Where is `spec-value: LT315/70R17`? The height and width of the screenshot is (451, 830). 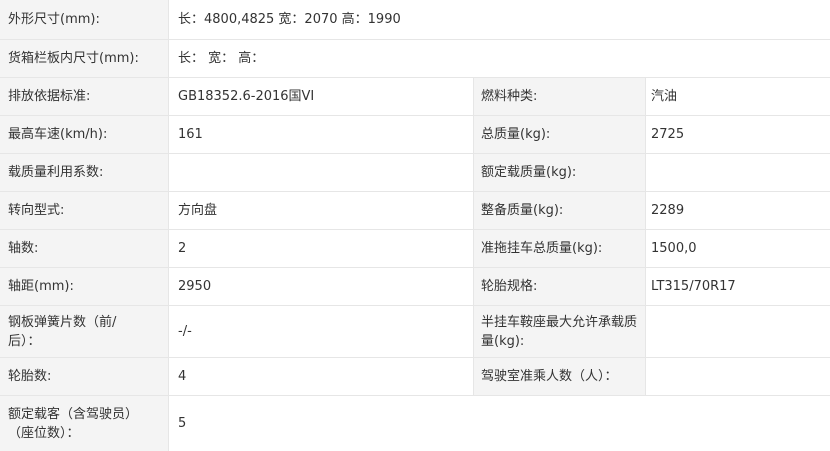
spec-value: LT315/70R17 is located at coordinates (737, 286).